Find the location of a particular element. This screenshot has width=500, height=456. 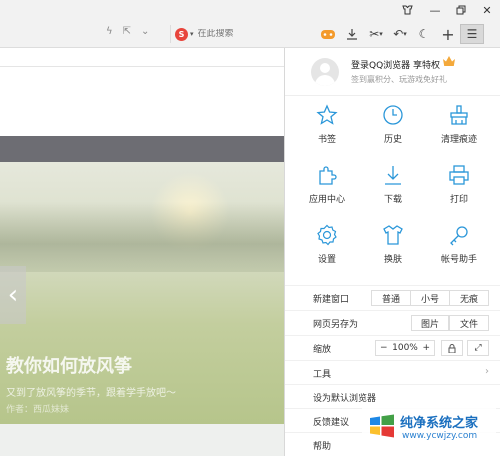

zoom-out-button: − is located at coordinates (384, 348).